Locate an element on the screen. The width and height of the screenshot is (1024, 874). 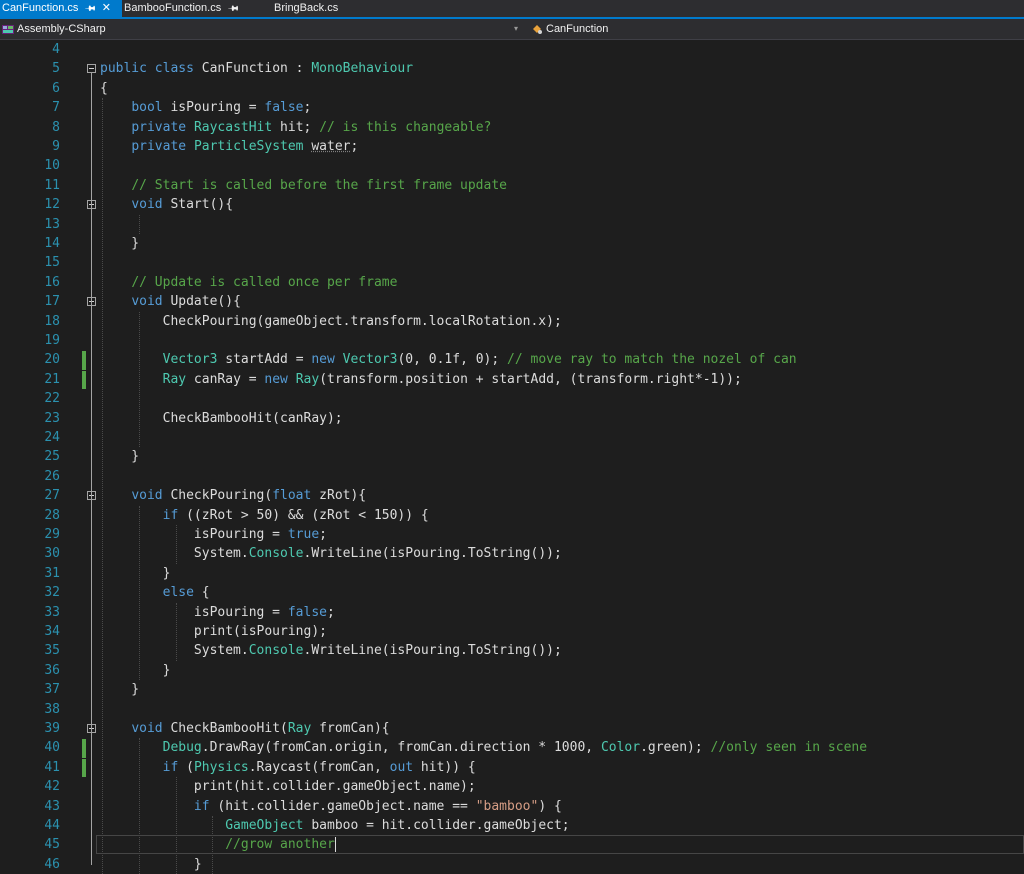
line-number: 32 is located at coordinates (52, 593).